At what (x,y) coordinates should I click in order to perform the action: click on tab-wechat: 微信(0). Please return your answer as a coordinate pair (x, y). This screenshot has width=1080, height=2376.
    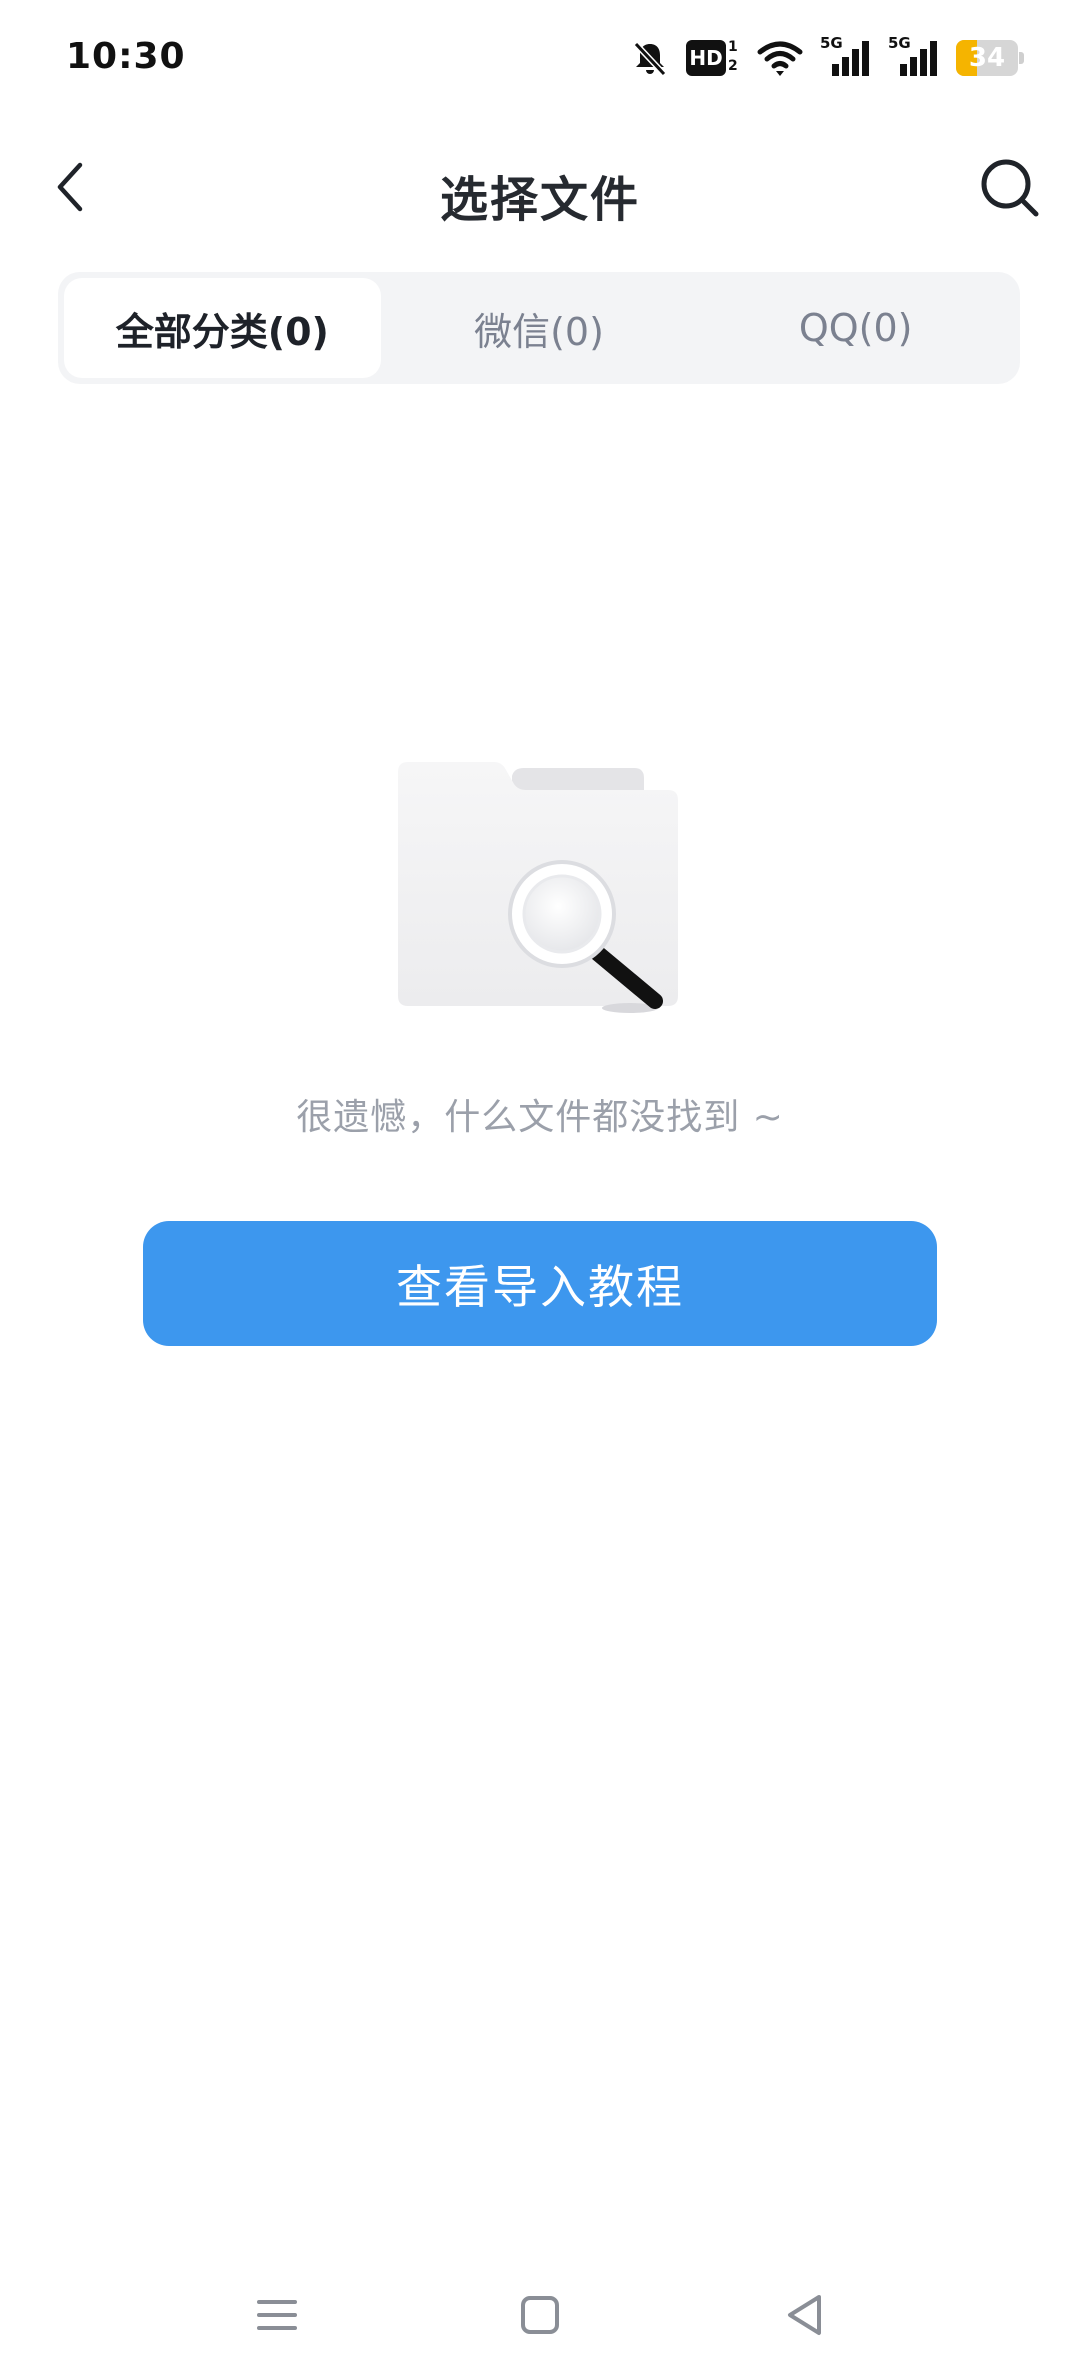
    Looking at the image, I should click on (539, 328).